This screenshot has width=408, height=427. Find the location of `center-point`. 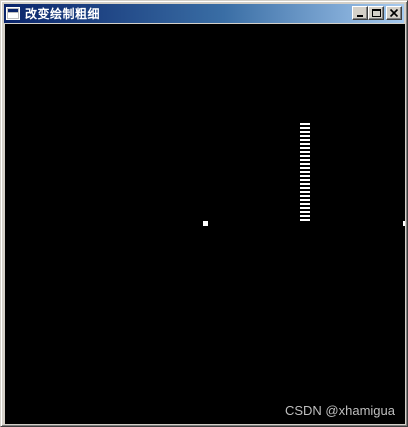

center-point is located at coordinates (205, 223).